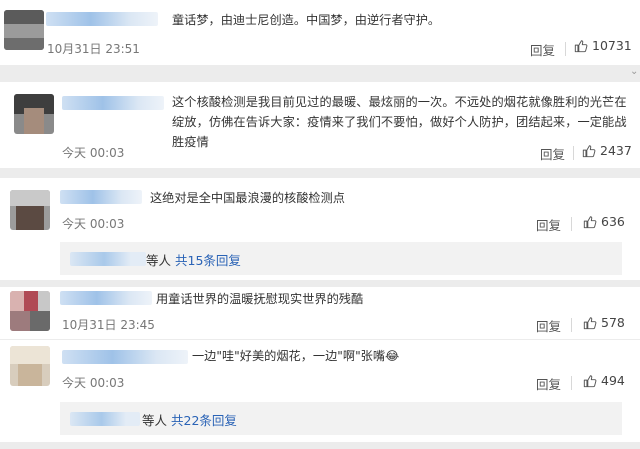 The height and width of the screenshot is (449, 640). What do you see at coordinates (208, 260) in the screenshot?
I see `view-replies-link: 共15条回复` at bounding box center [208, 260].